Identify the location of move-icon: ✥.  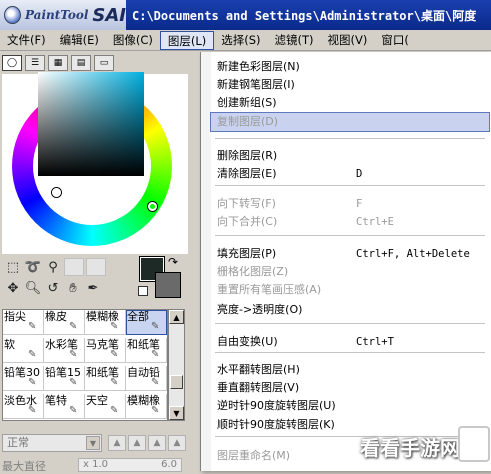
(13, 288).